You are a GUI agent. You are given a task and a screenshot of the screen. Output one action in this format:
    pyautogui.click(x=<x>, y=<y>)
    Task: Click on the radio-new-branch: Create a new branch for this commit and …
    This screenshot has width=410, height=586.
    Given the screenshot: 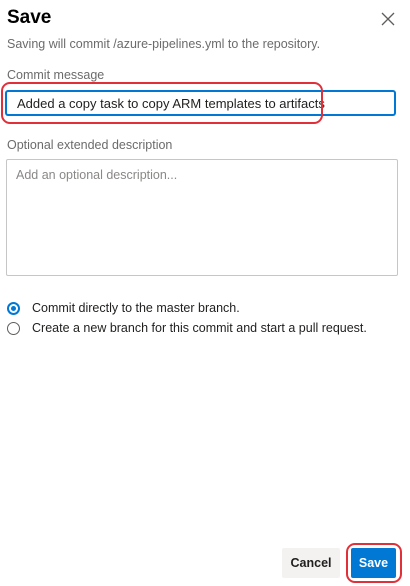 What is the action you would take?
    pyautogui.click(x=187, y=328)
    